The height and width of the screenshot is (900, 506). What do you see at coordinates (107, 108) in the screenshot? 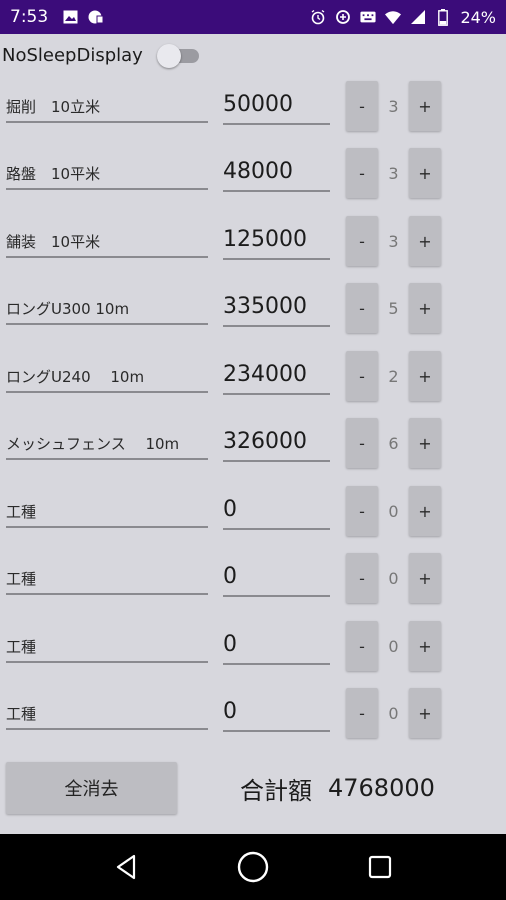
I see `item-name-field: 掘削 10立米` at bounding box center [107, 108].